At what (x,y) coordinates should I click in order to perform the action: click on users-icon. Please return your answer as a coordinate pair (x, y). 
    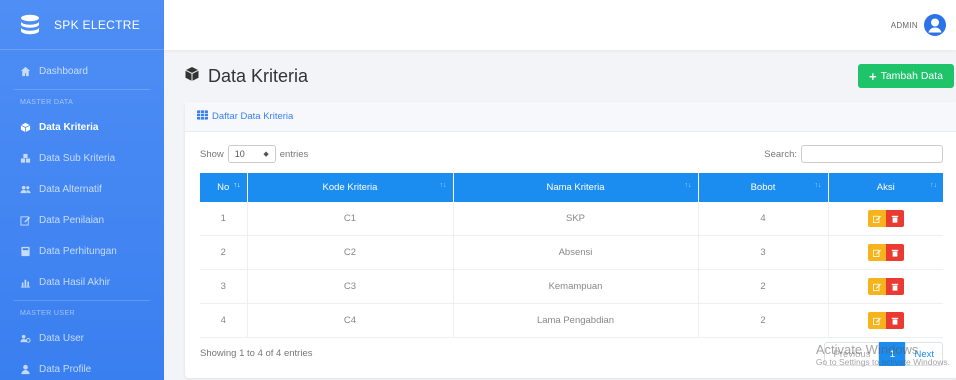
    Looking at the image, I should click on (25, 189).